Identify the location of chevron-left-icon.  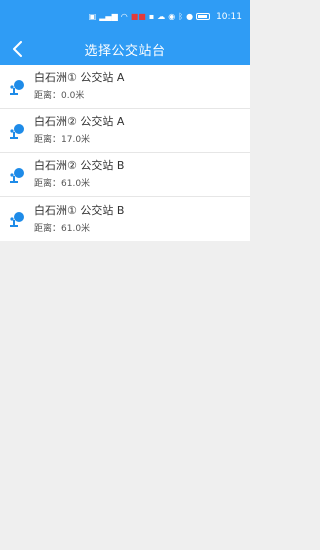
(17, 49).